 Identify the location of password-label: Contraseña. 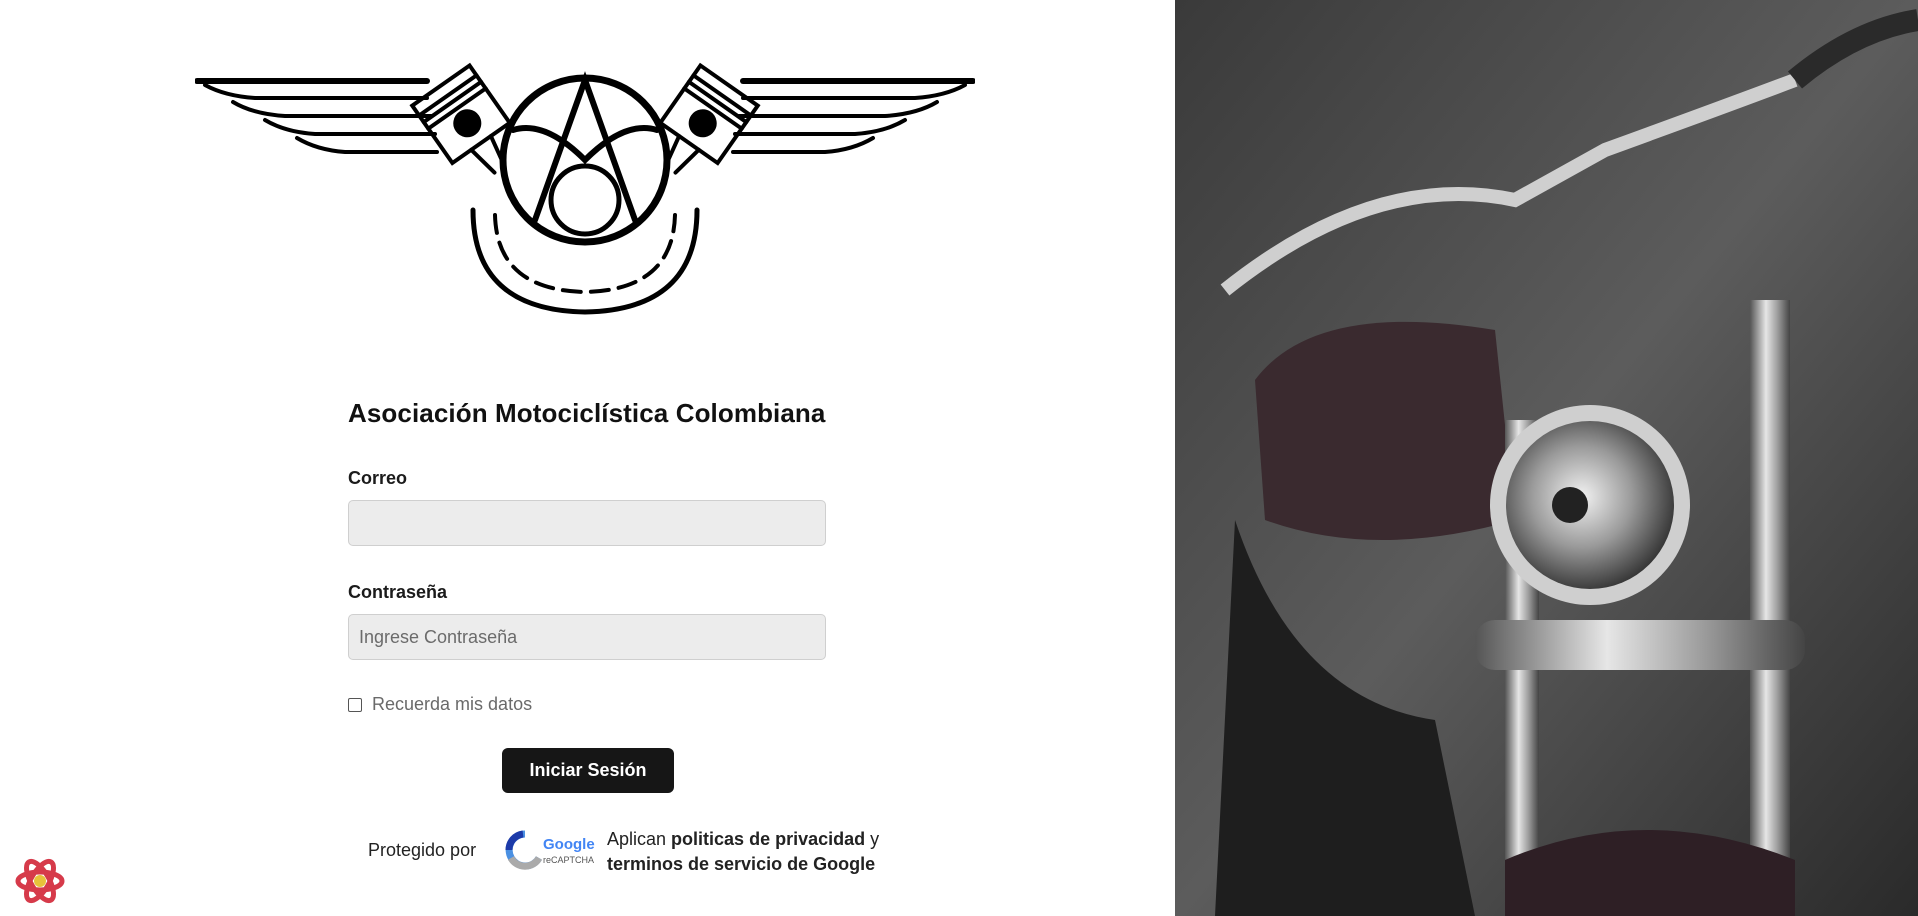
(398, 592).